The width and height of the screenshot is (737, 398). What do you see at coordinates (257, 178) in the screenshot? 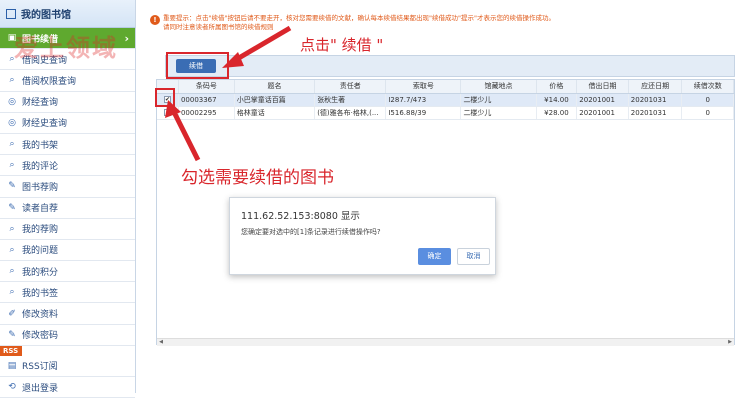
I see `annotation-check-books: 勾选需要续借的图书` at bounding box center [257, 178].